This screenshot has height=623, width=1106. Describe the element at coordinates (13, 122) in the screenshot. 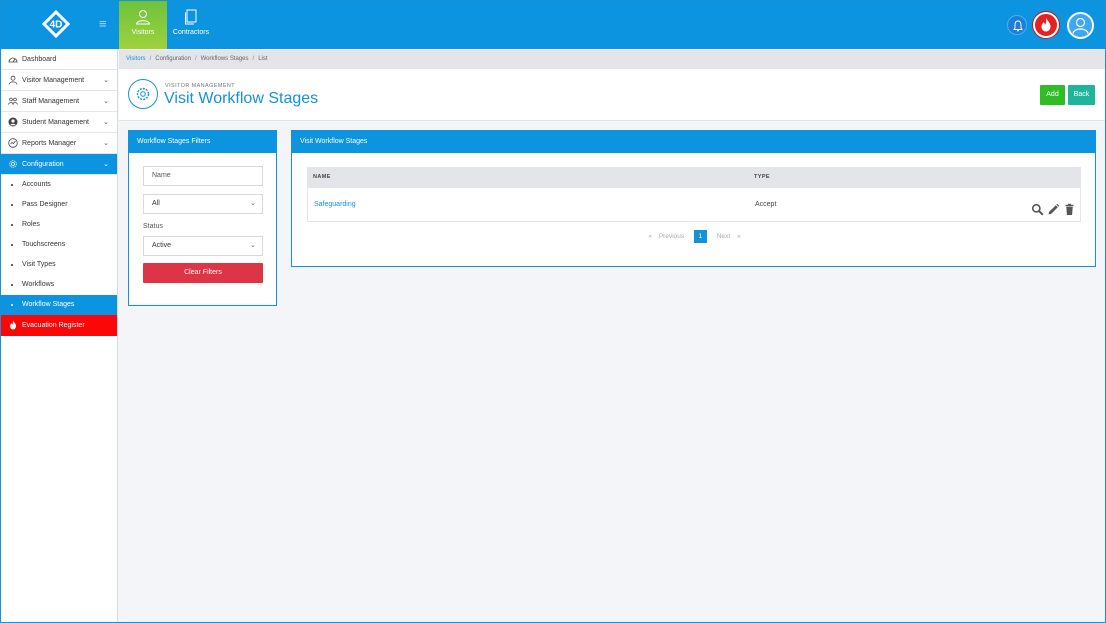

I see `student-icon` at that location.